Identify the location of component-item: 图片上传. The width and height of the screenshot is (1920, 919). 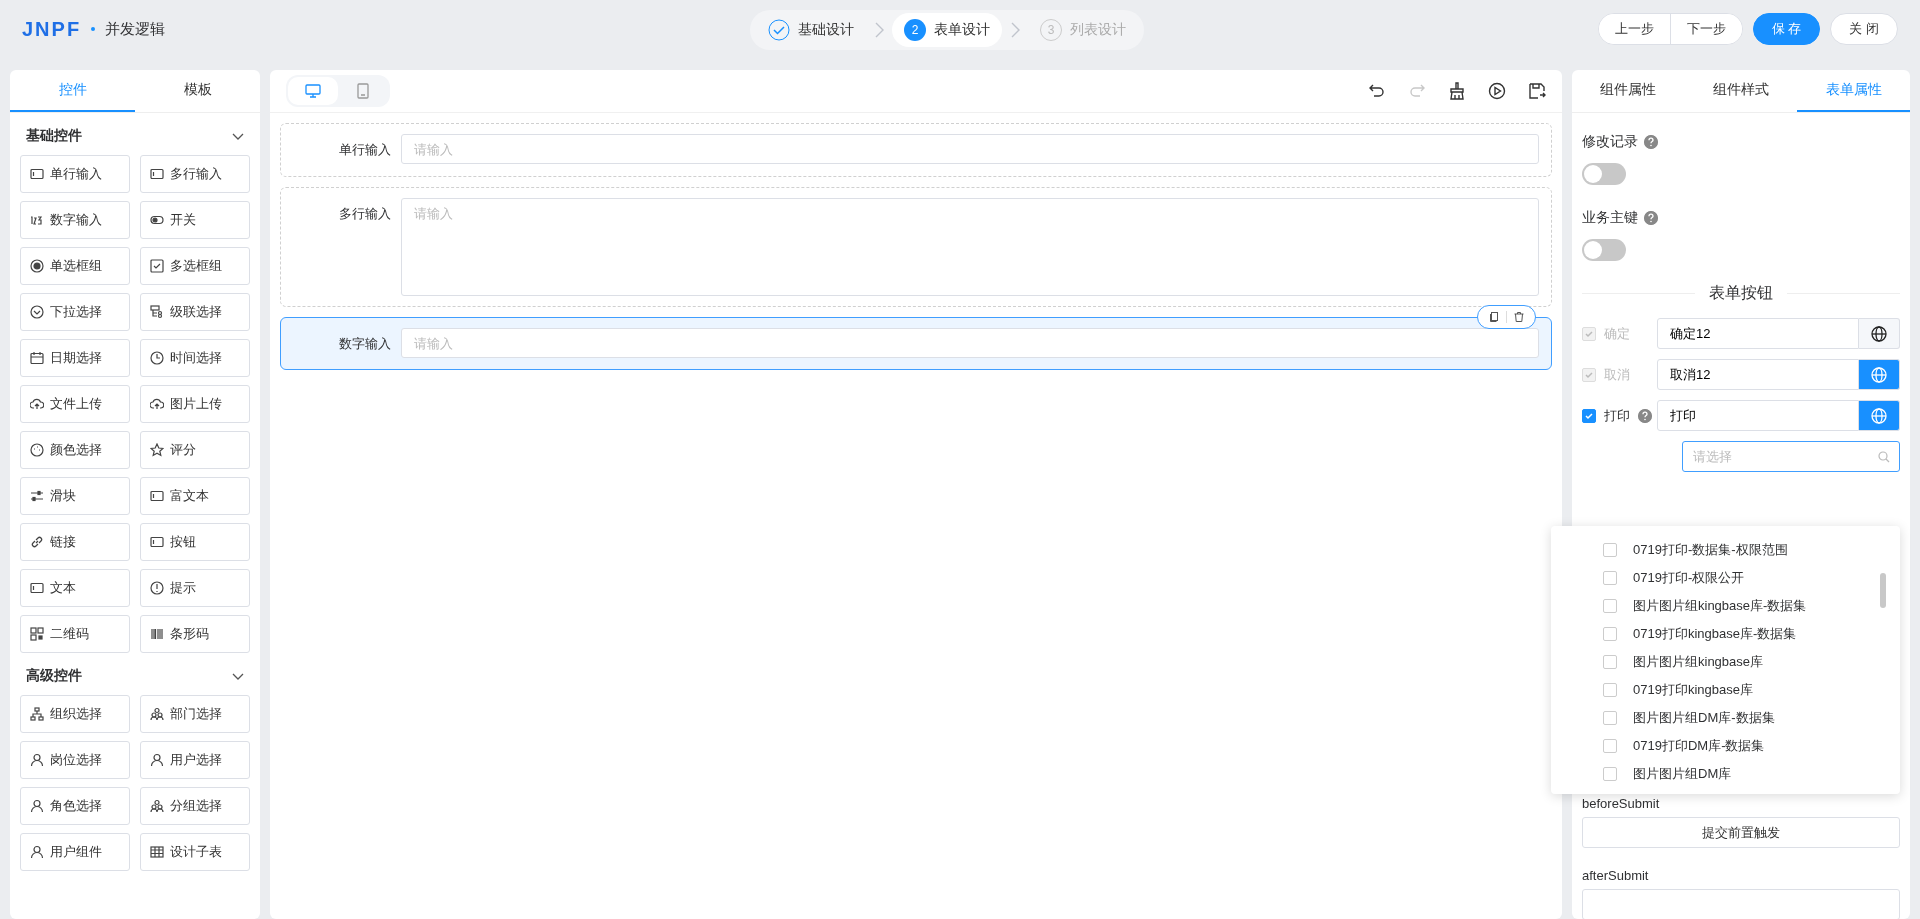
(195, 404).